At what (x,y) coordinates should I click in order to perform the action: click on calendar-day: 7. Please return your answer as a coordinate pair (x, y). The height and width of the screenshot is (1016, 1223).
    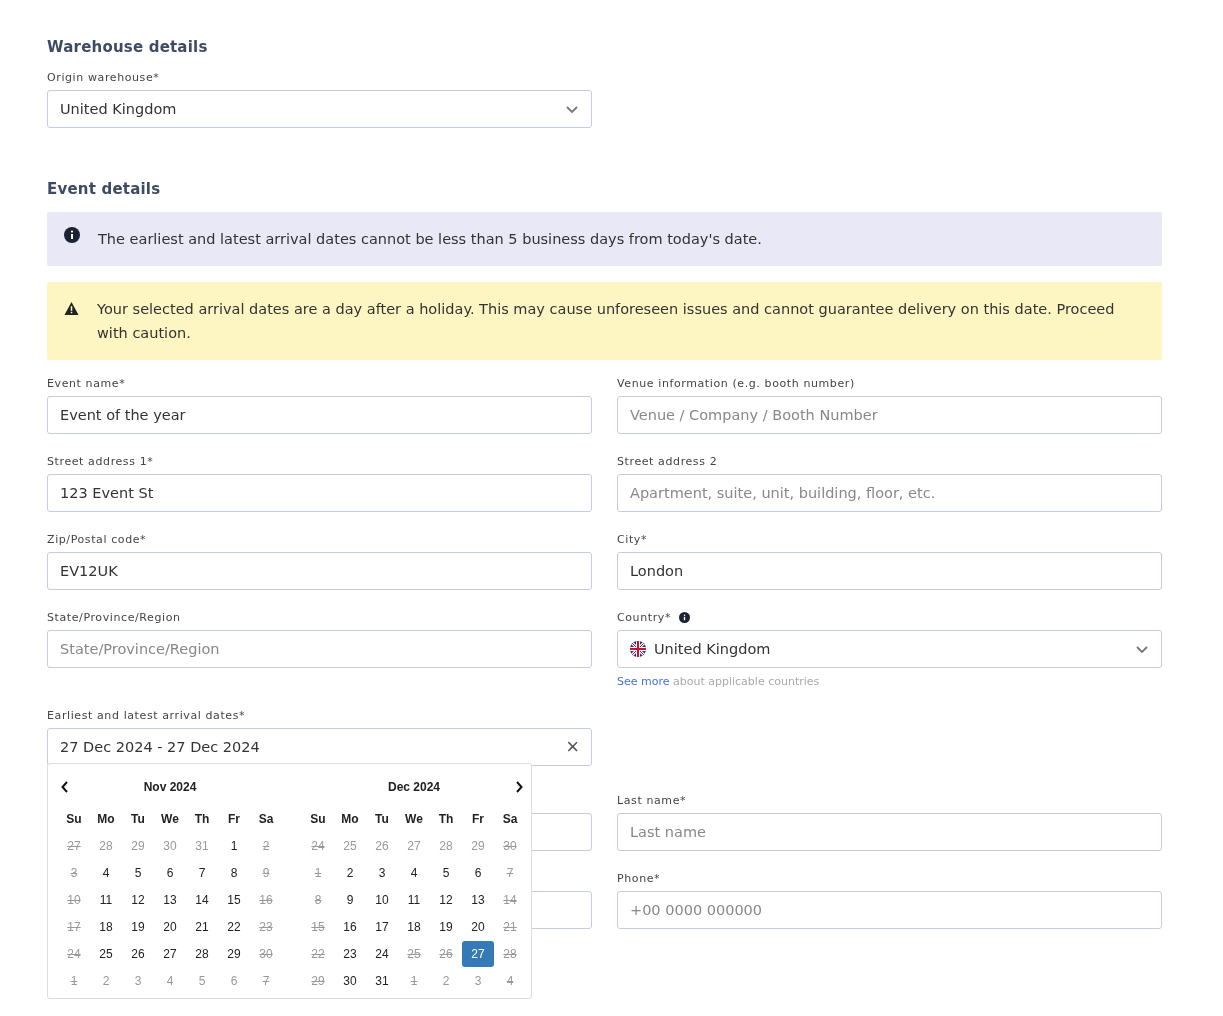
    Looking at the image, I should click on (202, 872).